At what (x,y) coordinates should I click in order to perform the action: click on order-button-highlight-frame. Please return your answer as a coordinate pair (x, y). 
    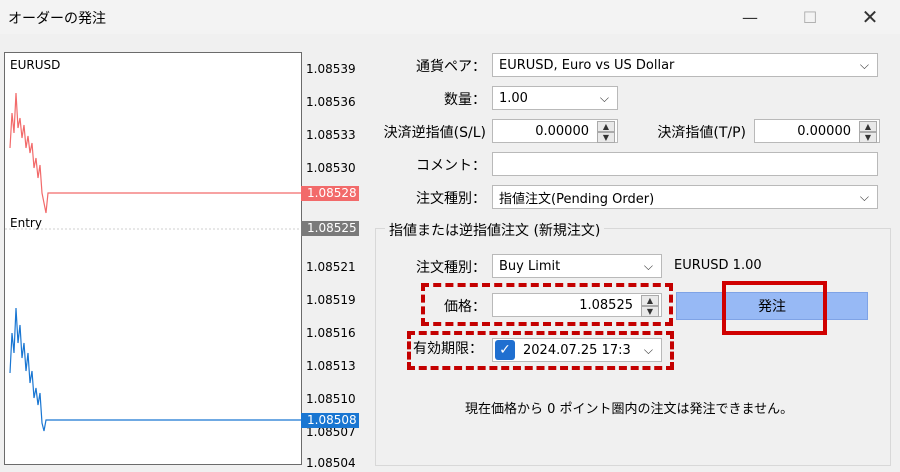
    Looking at the image, I should click on (774, 308).